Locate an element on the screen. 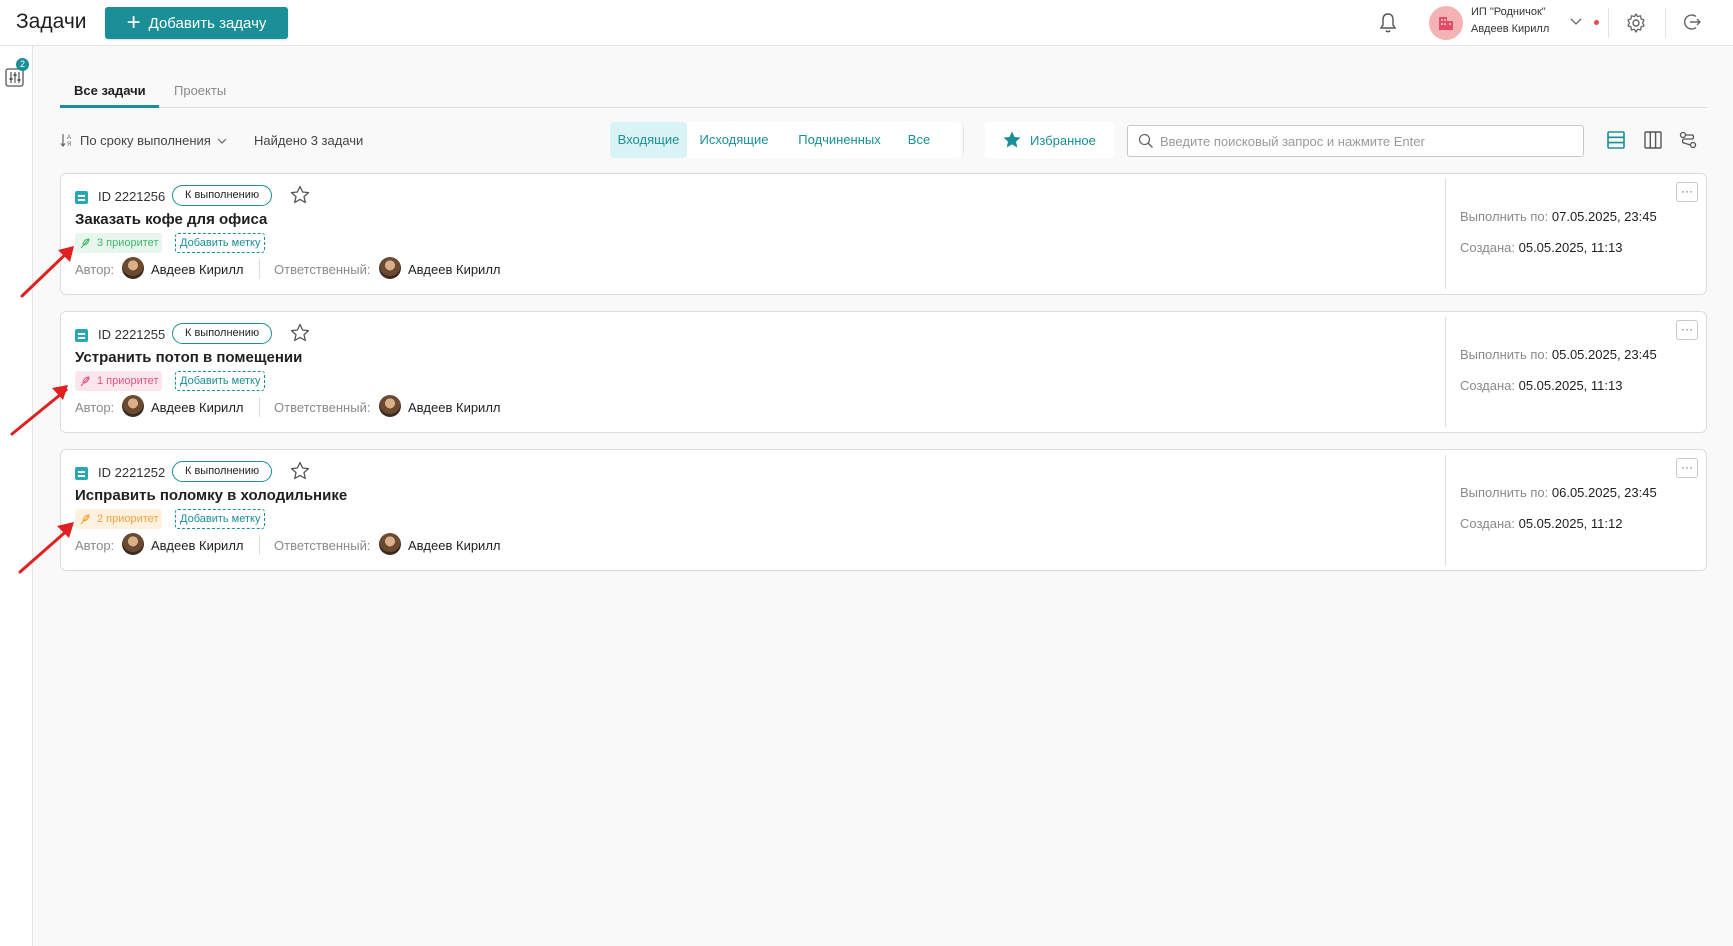  svg-text: Я is located at coordinates (69, 145).